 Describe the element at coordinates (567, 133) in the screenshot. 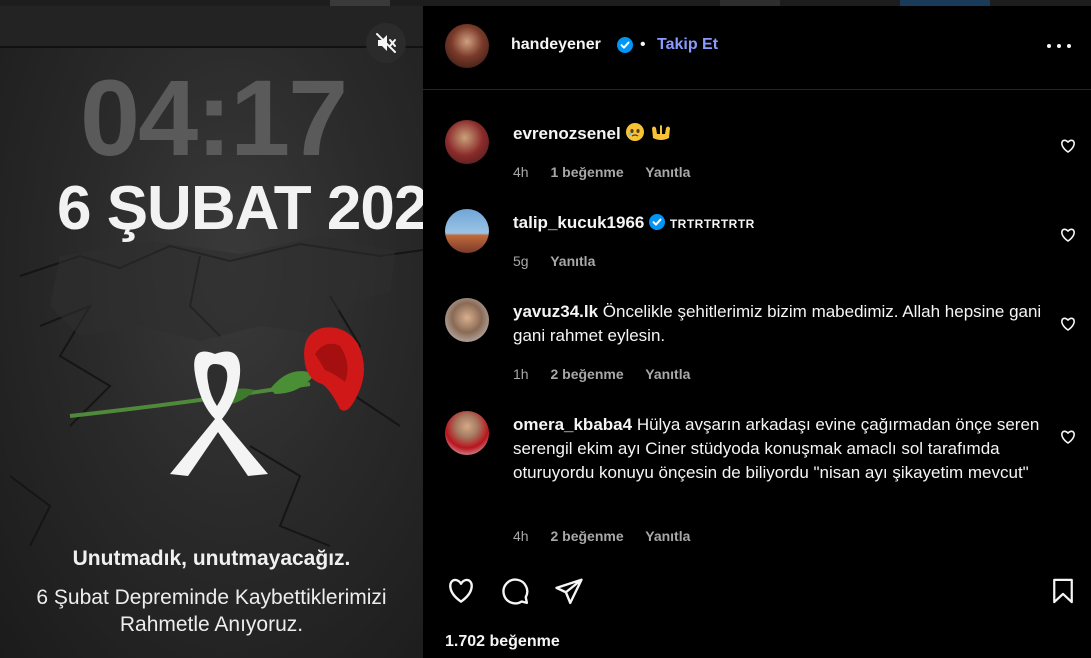

I see `commenter-username: evrenozsenel` at that location.